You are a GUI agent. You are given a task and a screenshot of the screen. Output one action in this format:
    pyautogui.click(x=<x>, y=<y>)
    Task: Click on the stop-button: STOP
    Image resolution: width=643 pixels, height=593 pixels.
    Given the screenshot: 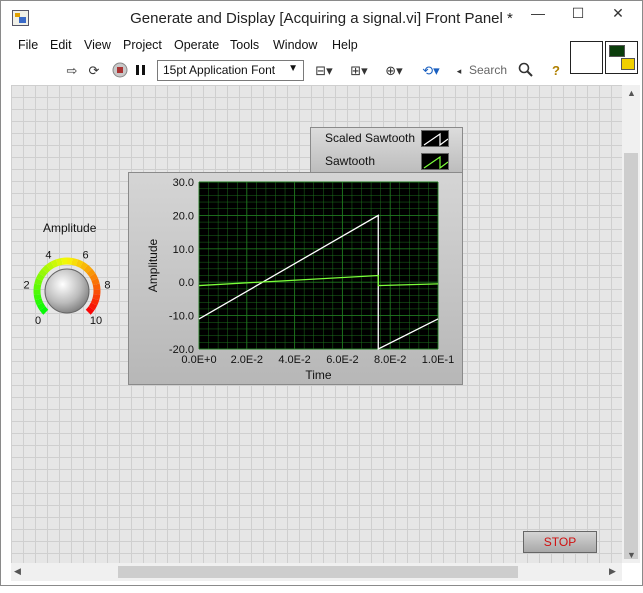 What is the action you would take?
    pyautogui.click(x=560, y=542)
    